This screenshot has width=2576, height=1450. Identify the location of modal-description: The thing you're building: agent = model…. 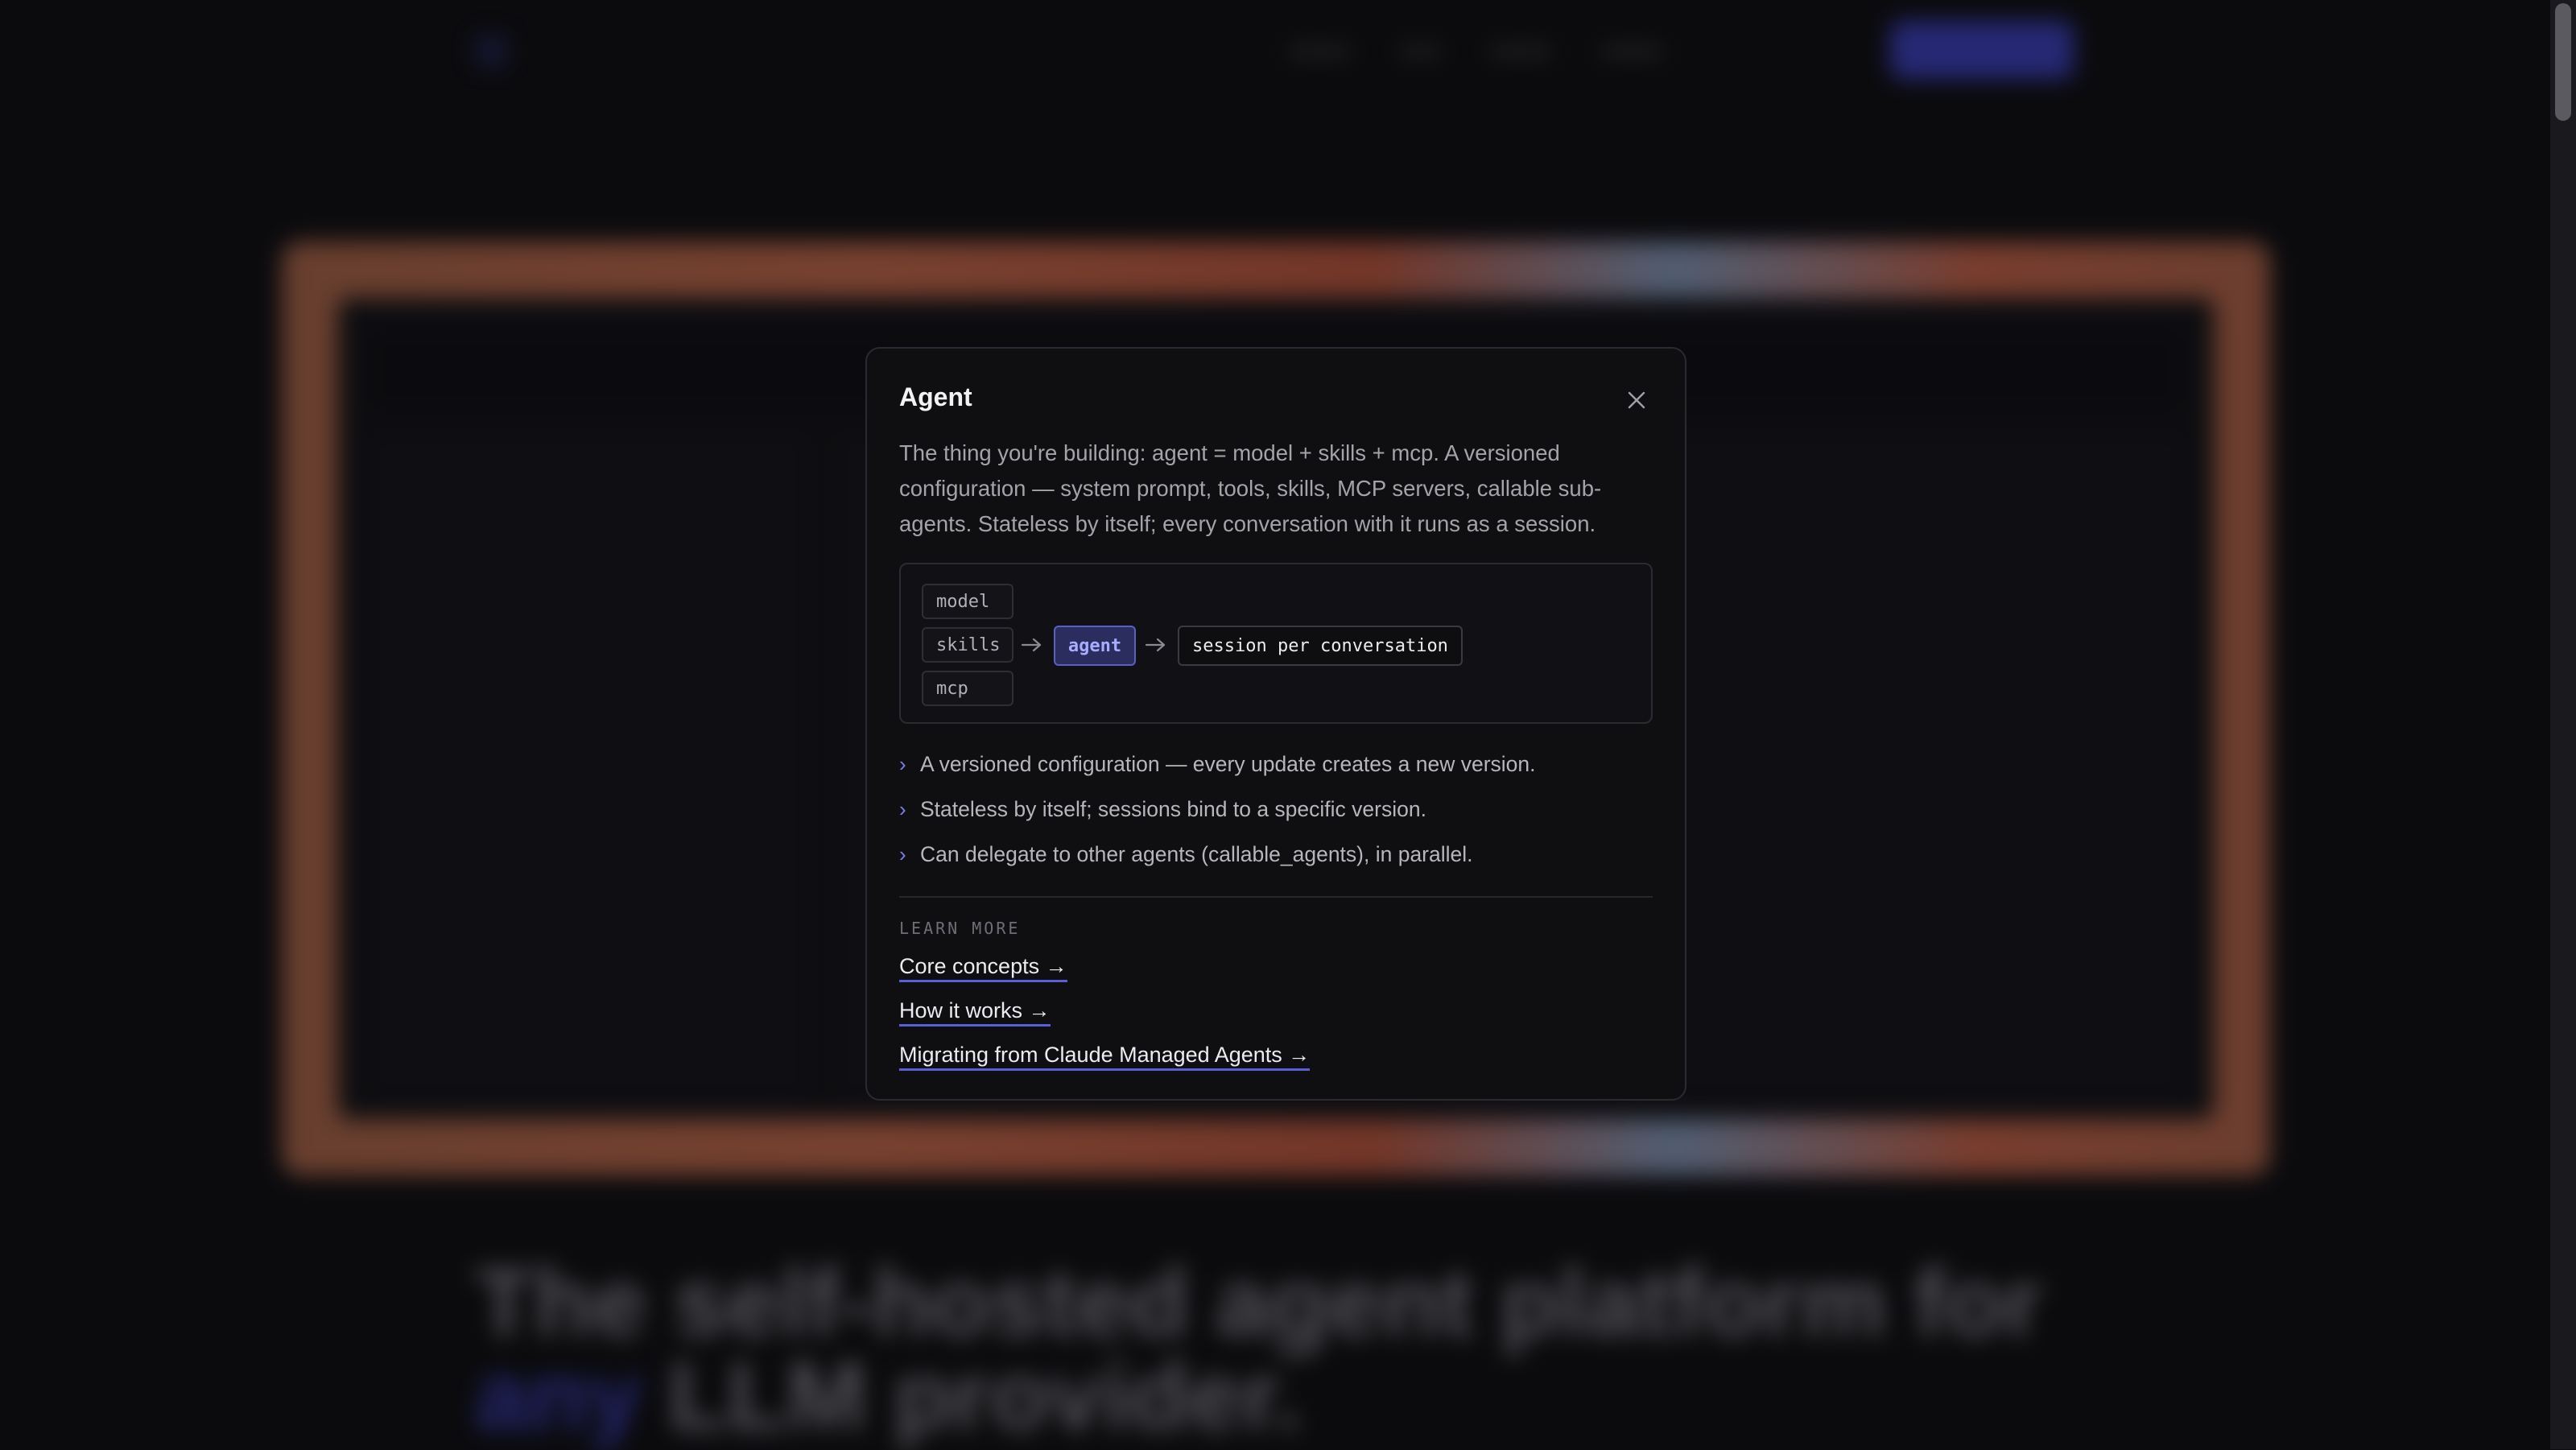
(1250, 488).